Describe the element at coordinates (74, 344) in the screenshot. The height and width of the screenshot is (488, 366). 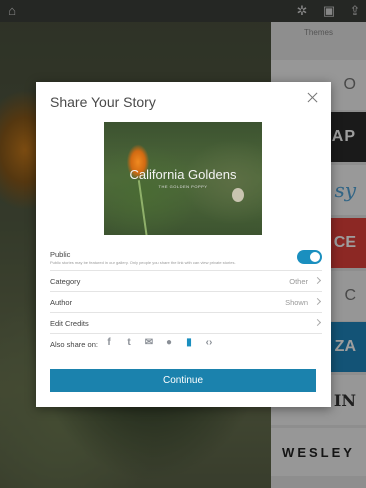
I see `also-share-label: Also share on:` at that location.